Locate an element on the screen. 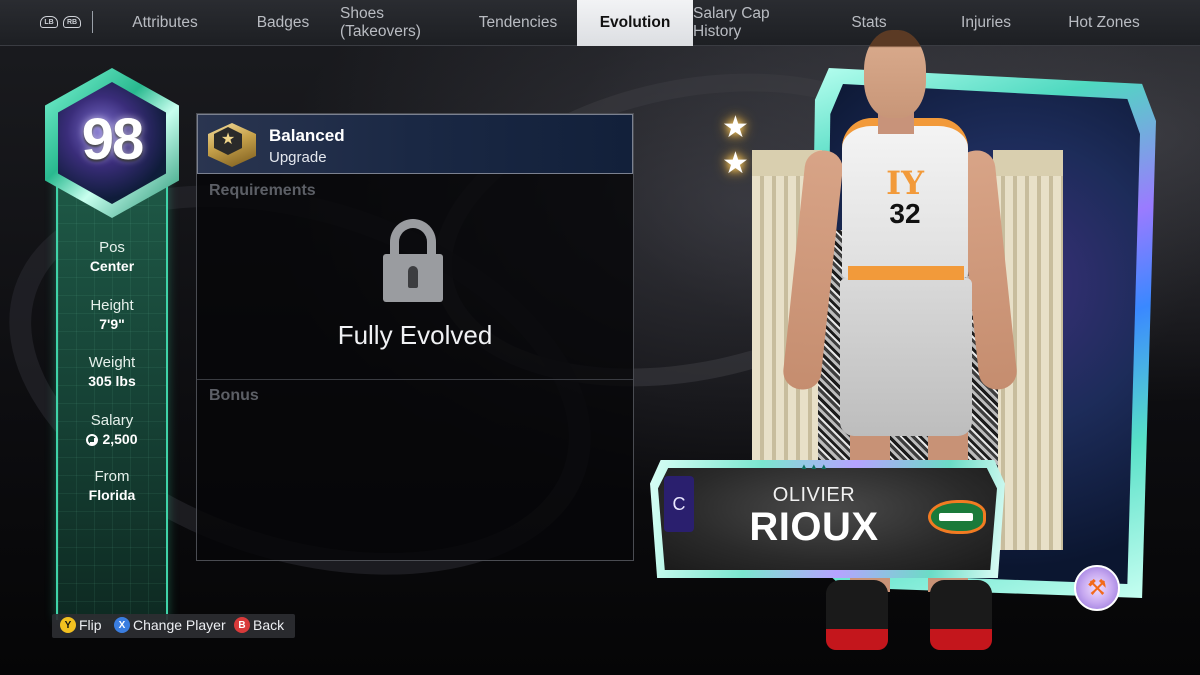  hammer-icon: ⚒ is located at coordinates (1097, 588).